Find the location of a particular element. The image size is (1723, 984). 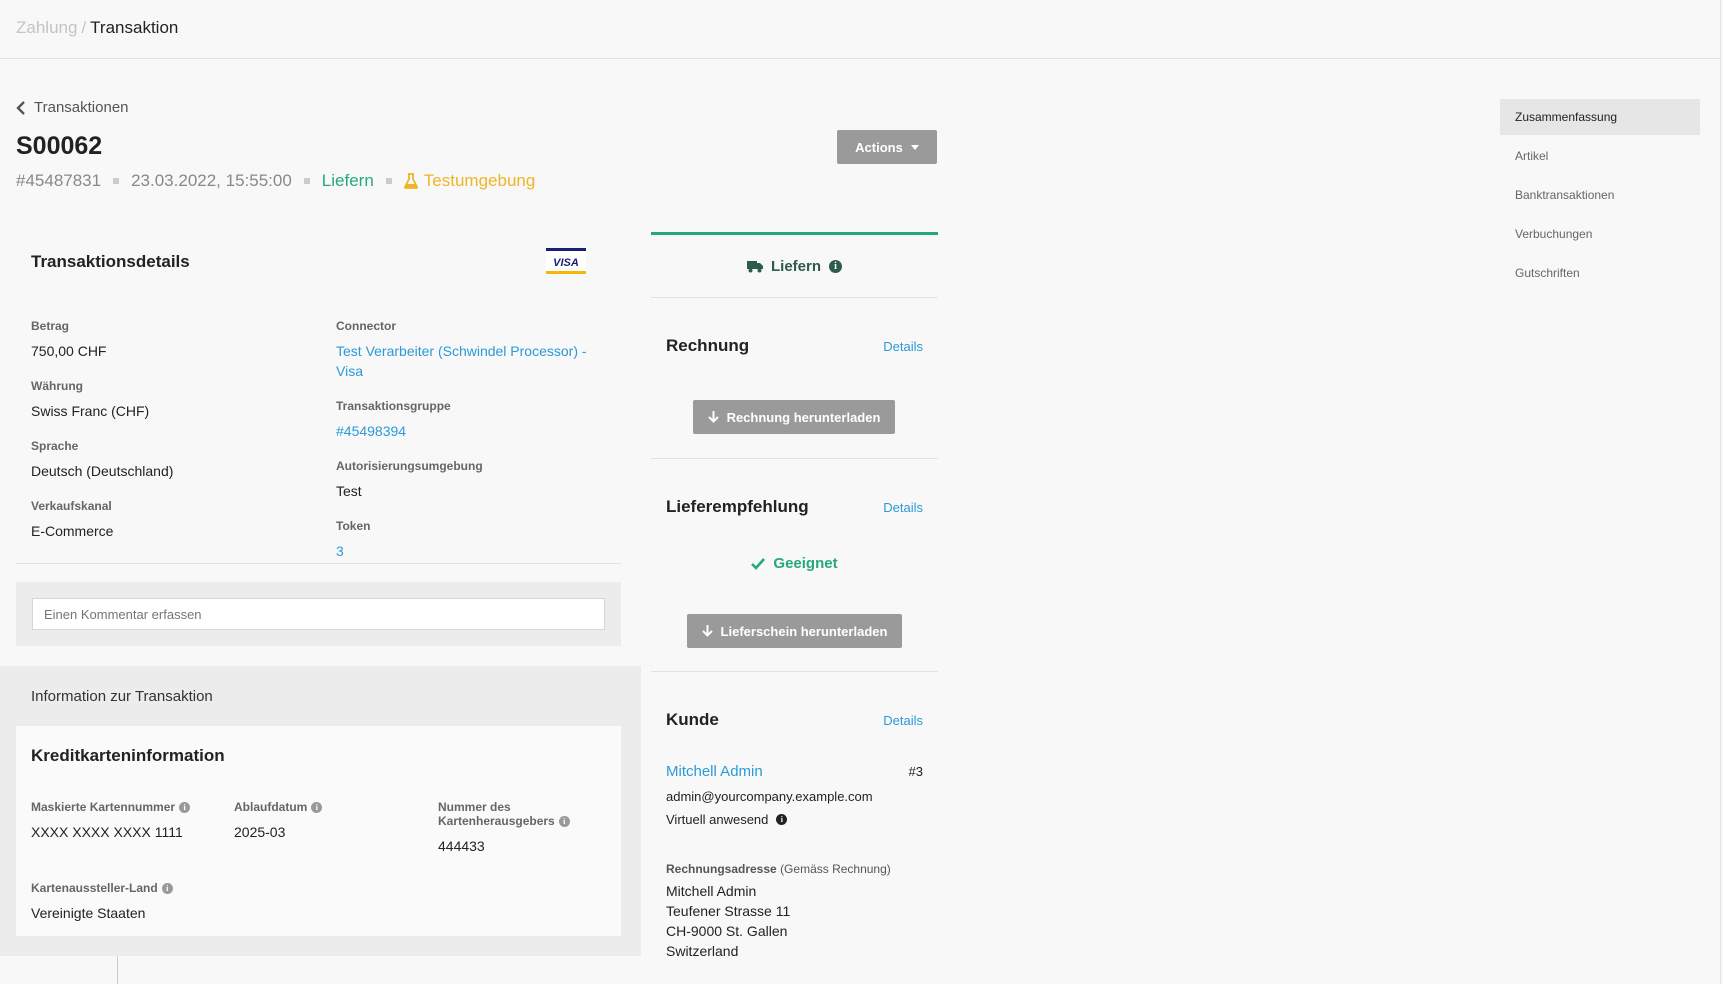

field-value: Test is located at coordinates (349, 491).